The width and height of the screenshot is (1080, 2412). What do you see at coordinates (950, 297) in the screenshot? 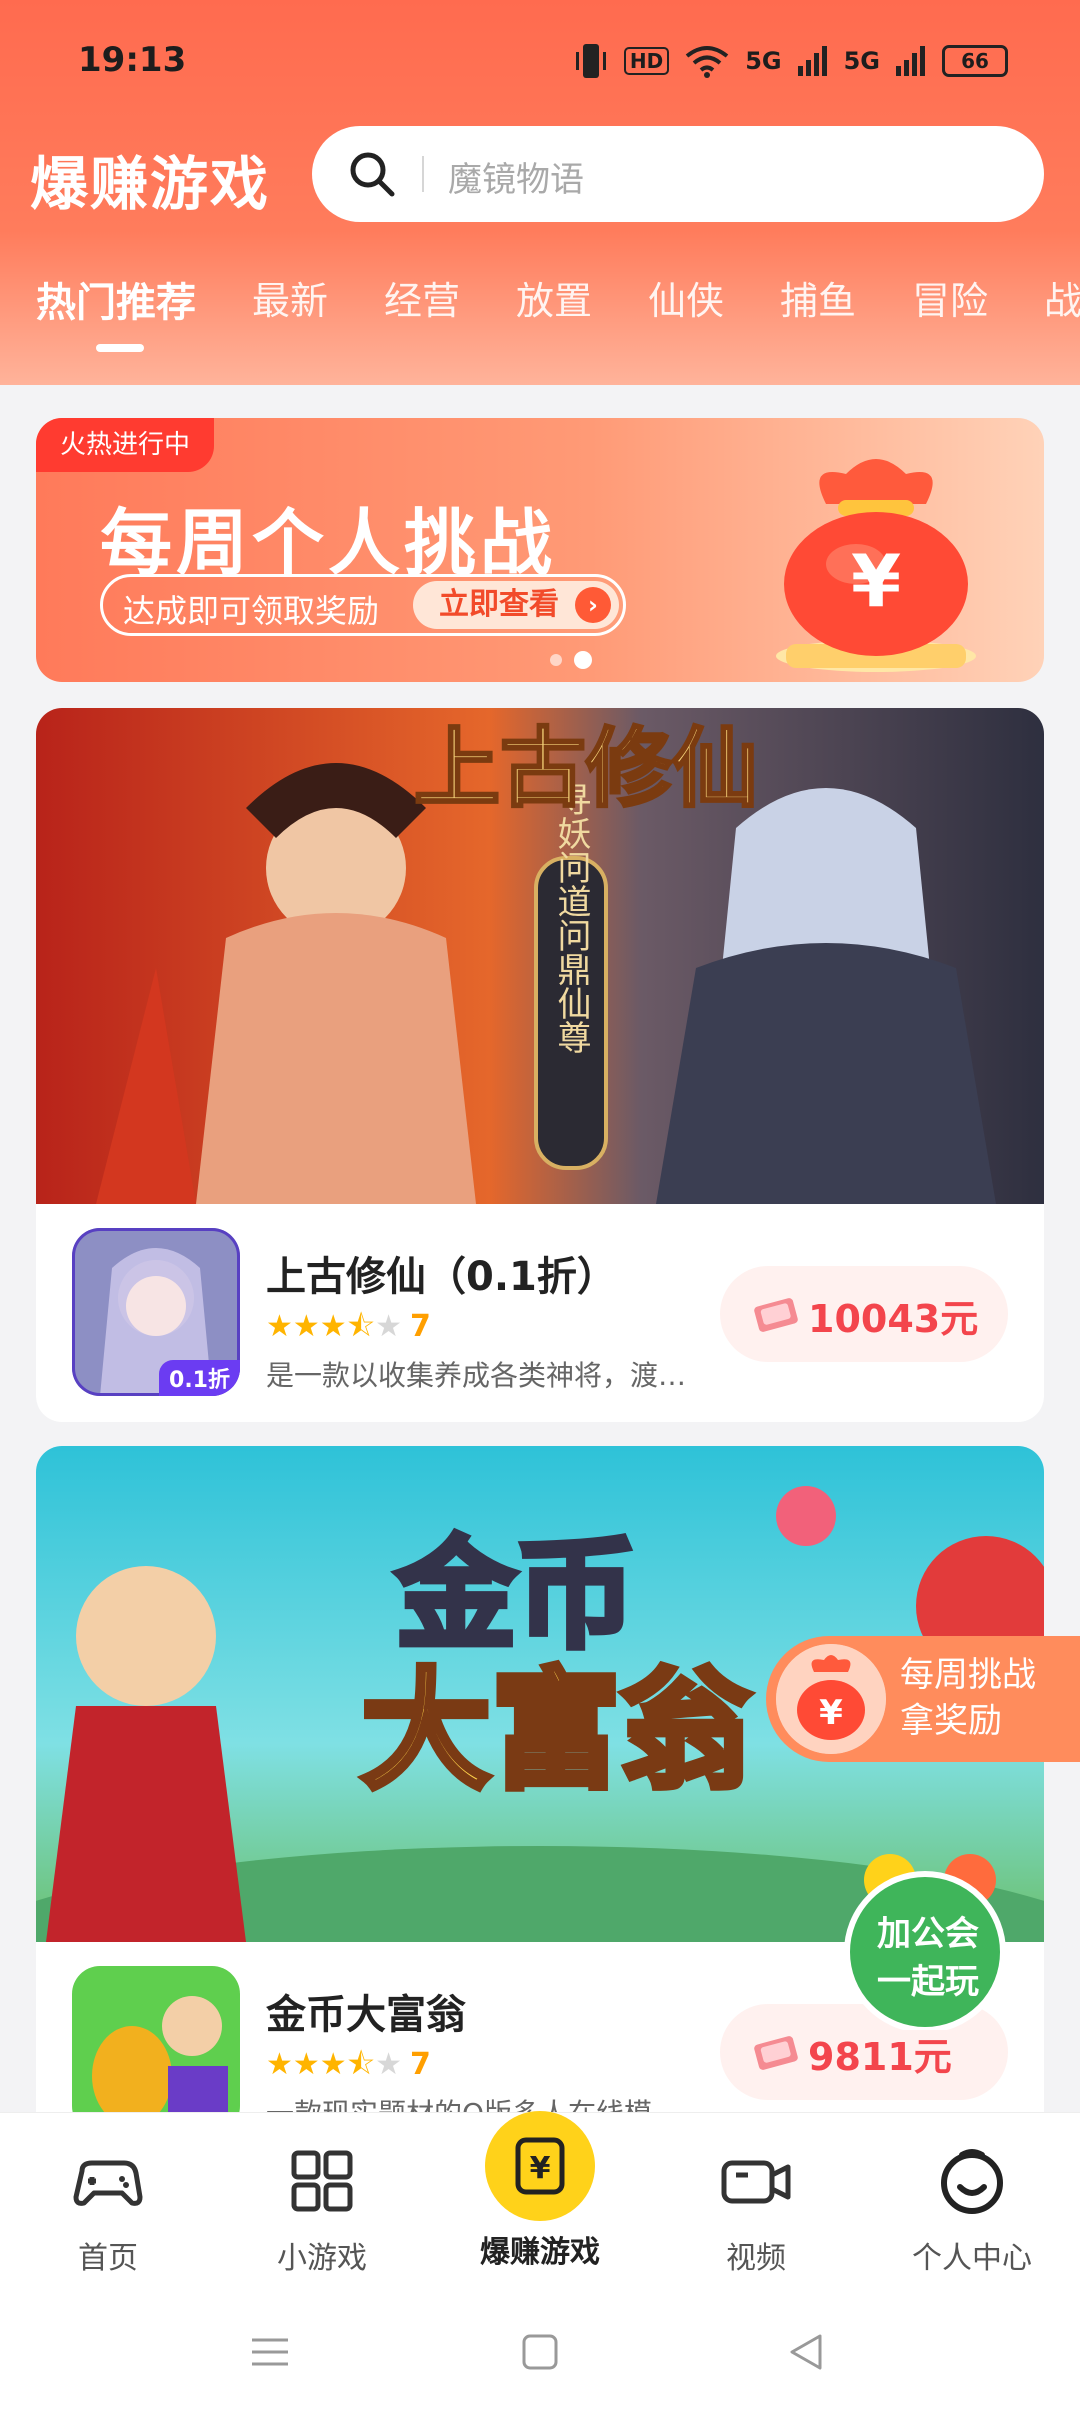
I see `tab-adventure: 冒险` at bounding box center [950, 297].